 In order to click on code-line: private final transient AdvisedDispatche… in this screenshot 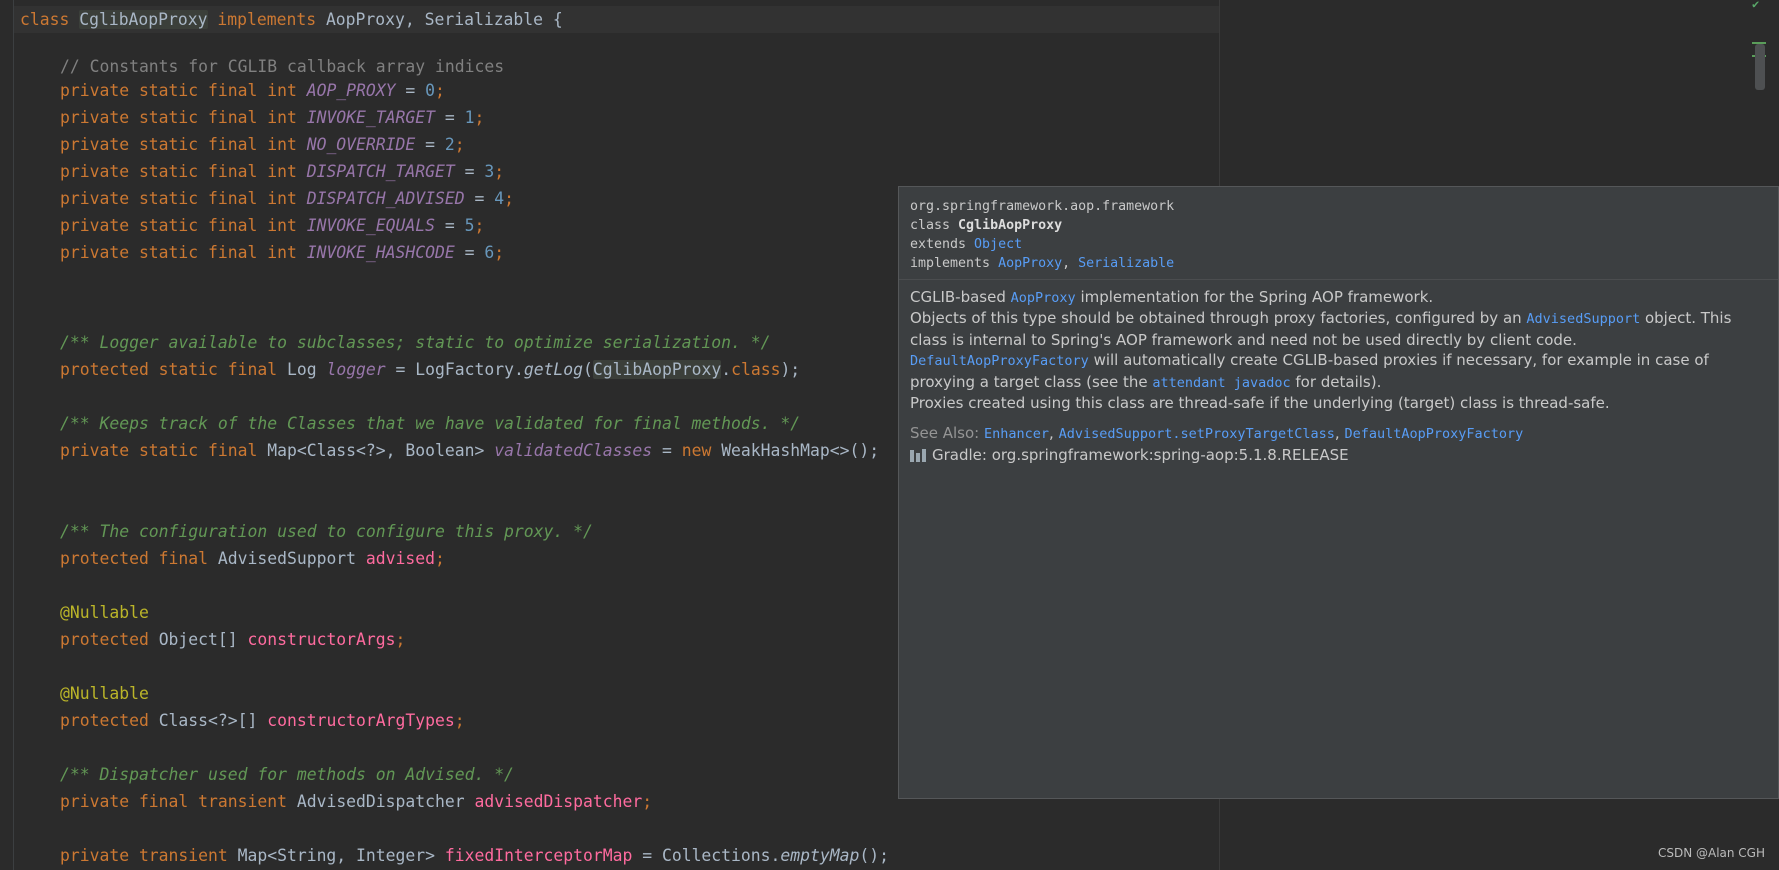, I will do `click(356, 801)`.